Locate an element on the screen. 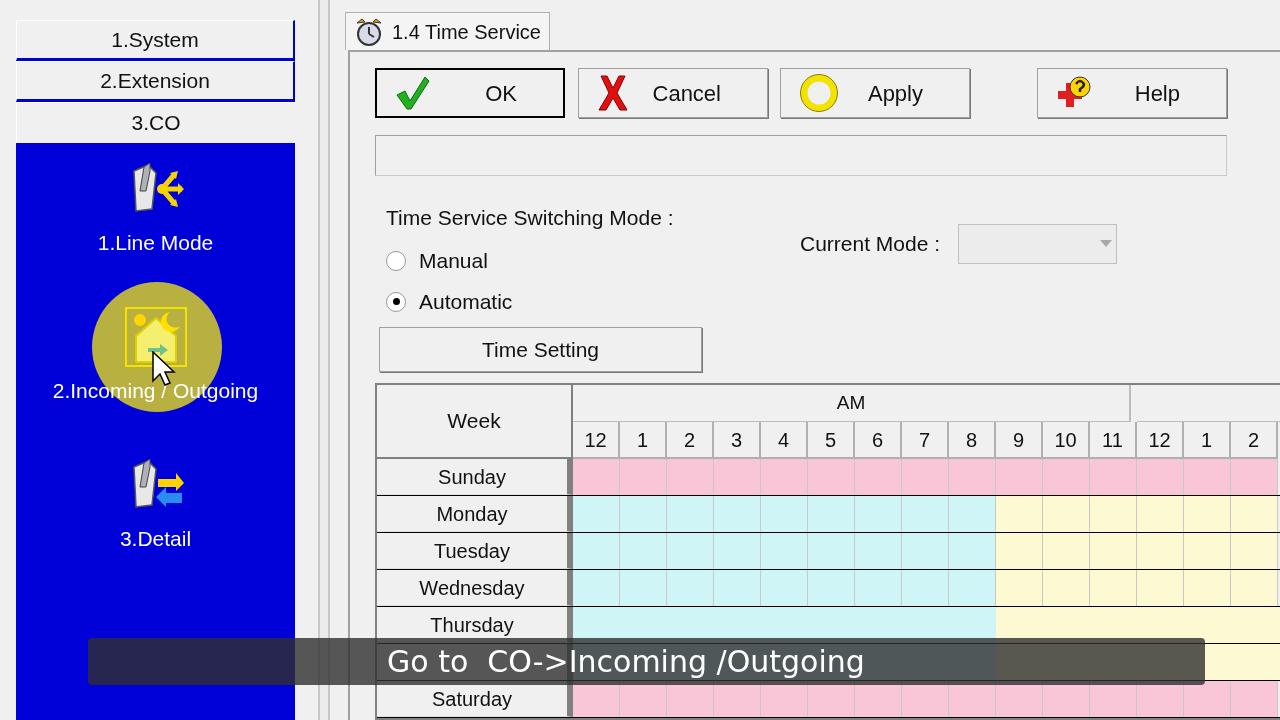  house-sun-moon-icon is located at coordinates (155, 337).